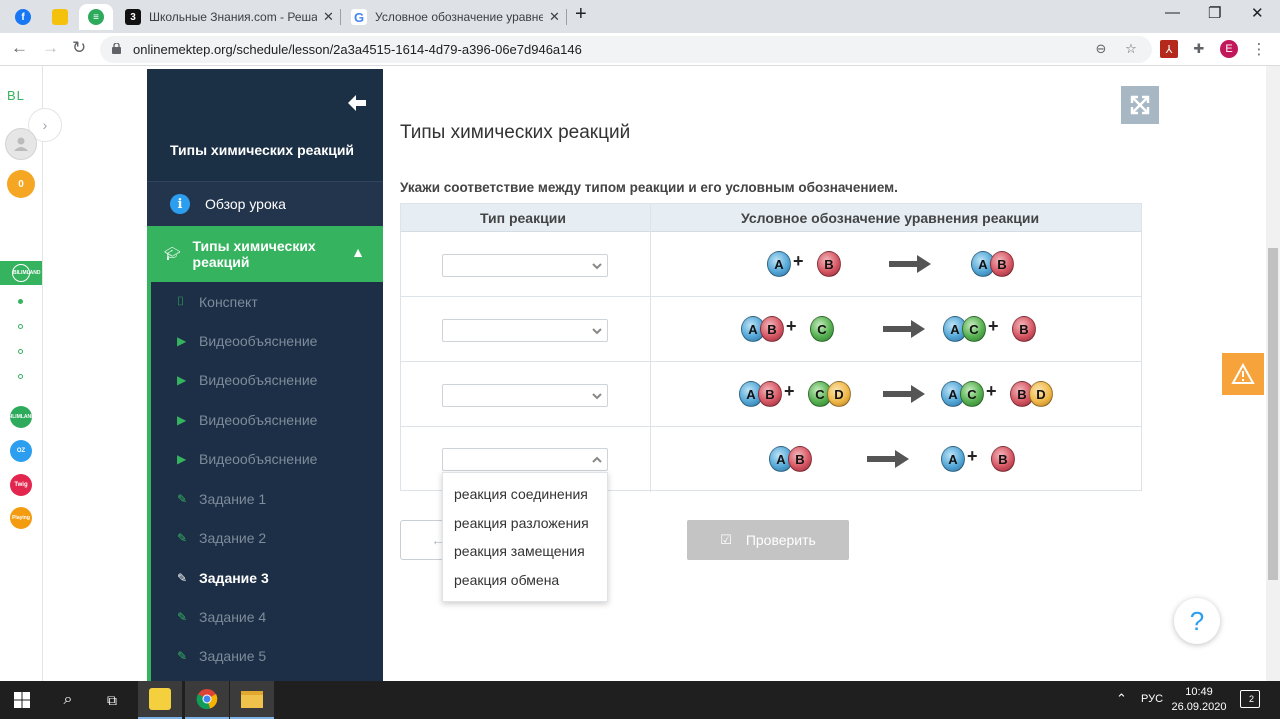 The image size is (1280, 719). What do you see at coordinates (357, 103) in the screenshot?
I see `collapse-arrow-icon` at bounding box center [357, 103].